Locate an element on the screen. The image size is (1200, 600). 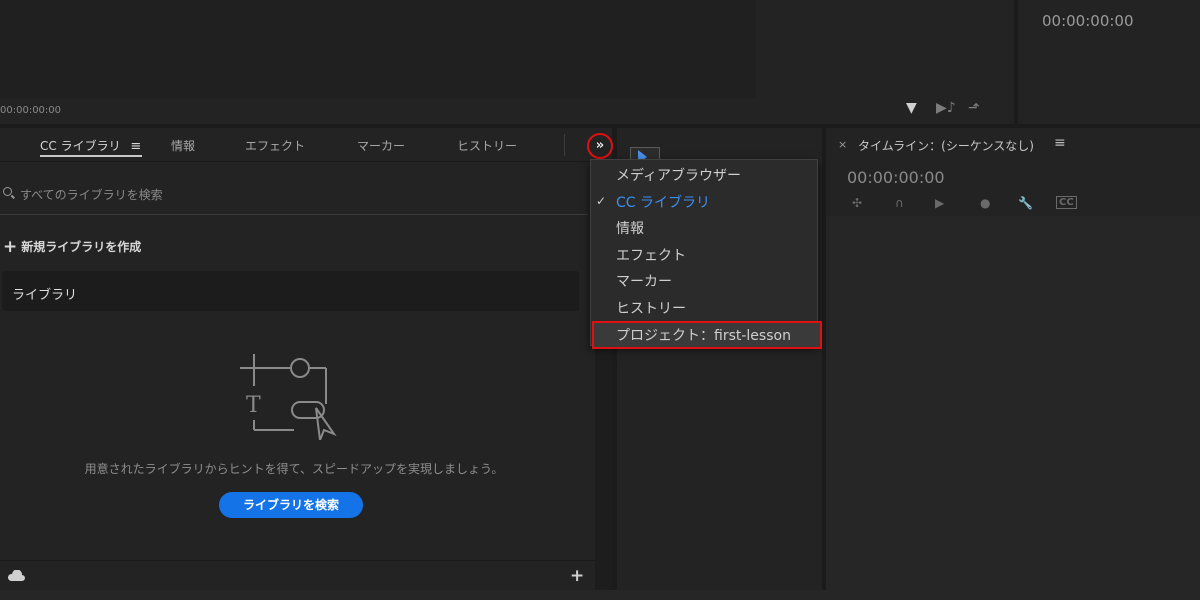
add-plus-icon: + is located at coordinates (577, 576).